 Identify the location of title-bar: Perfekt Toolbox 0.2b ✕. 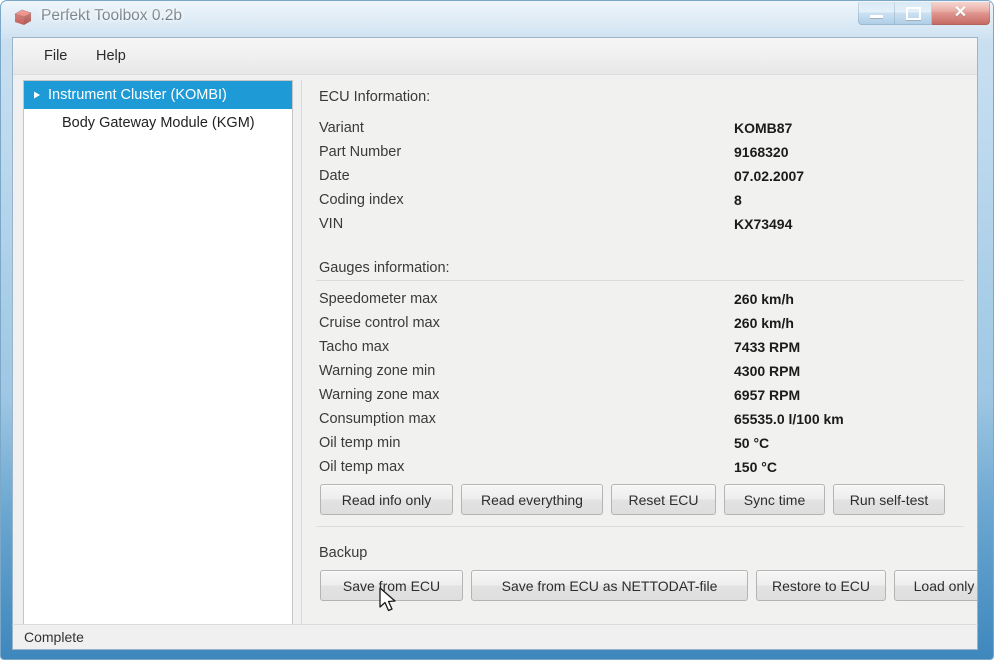
(497, 19).